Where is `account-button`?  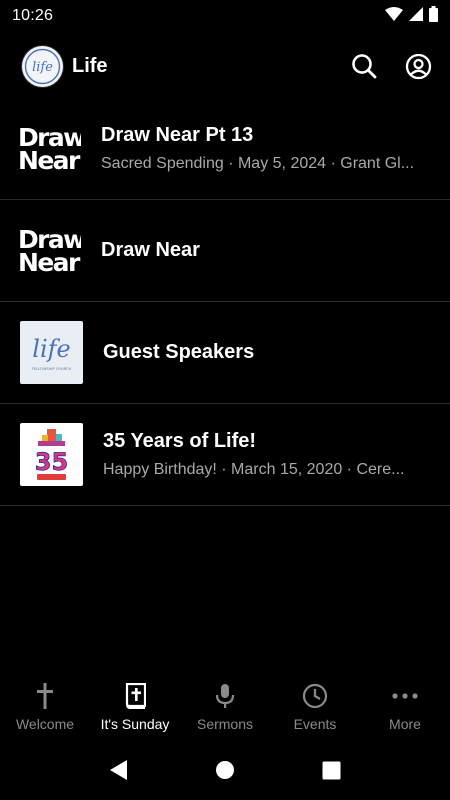
account-button is located at coordinates (418, 66).